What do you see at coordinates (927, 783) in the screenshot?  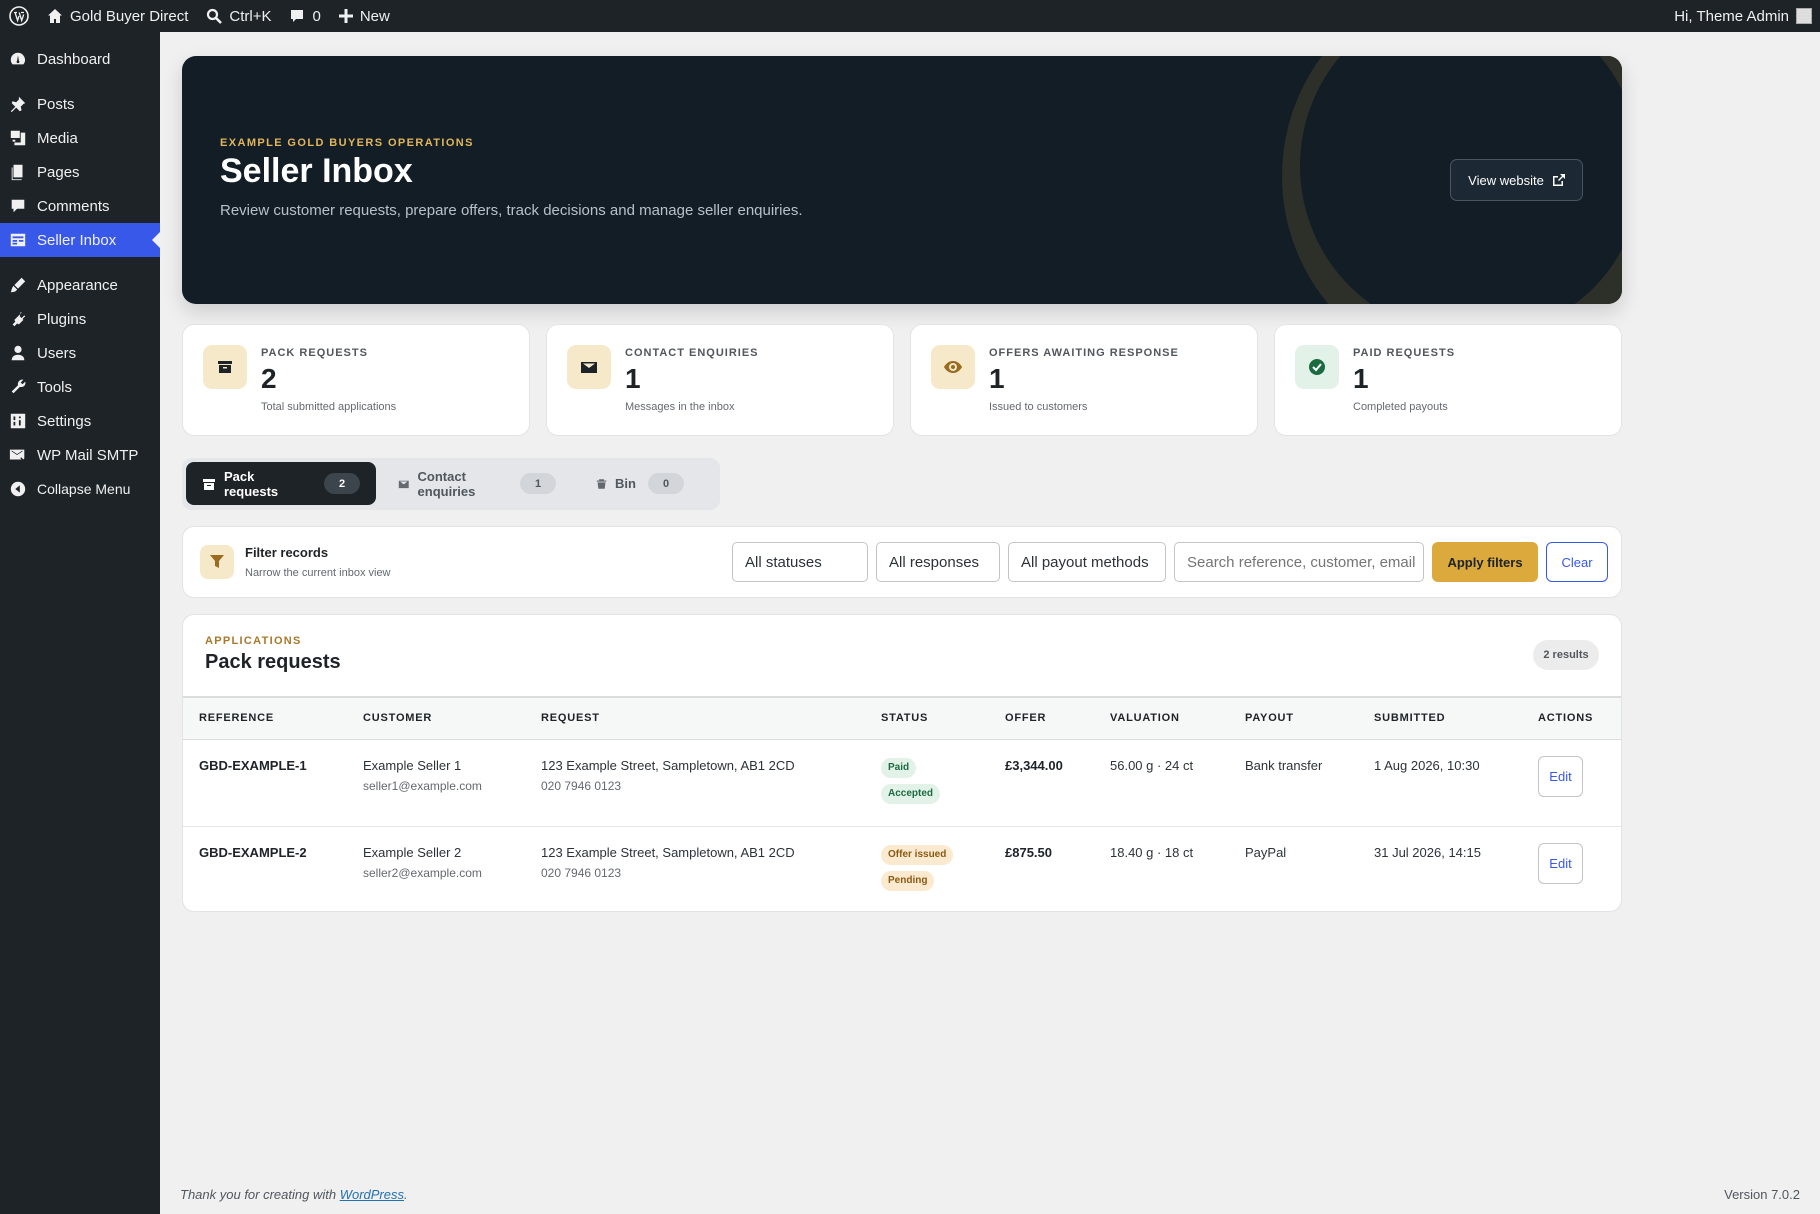 I see `status-cell: Paid Accepted` at bounding box center [927, 783].